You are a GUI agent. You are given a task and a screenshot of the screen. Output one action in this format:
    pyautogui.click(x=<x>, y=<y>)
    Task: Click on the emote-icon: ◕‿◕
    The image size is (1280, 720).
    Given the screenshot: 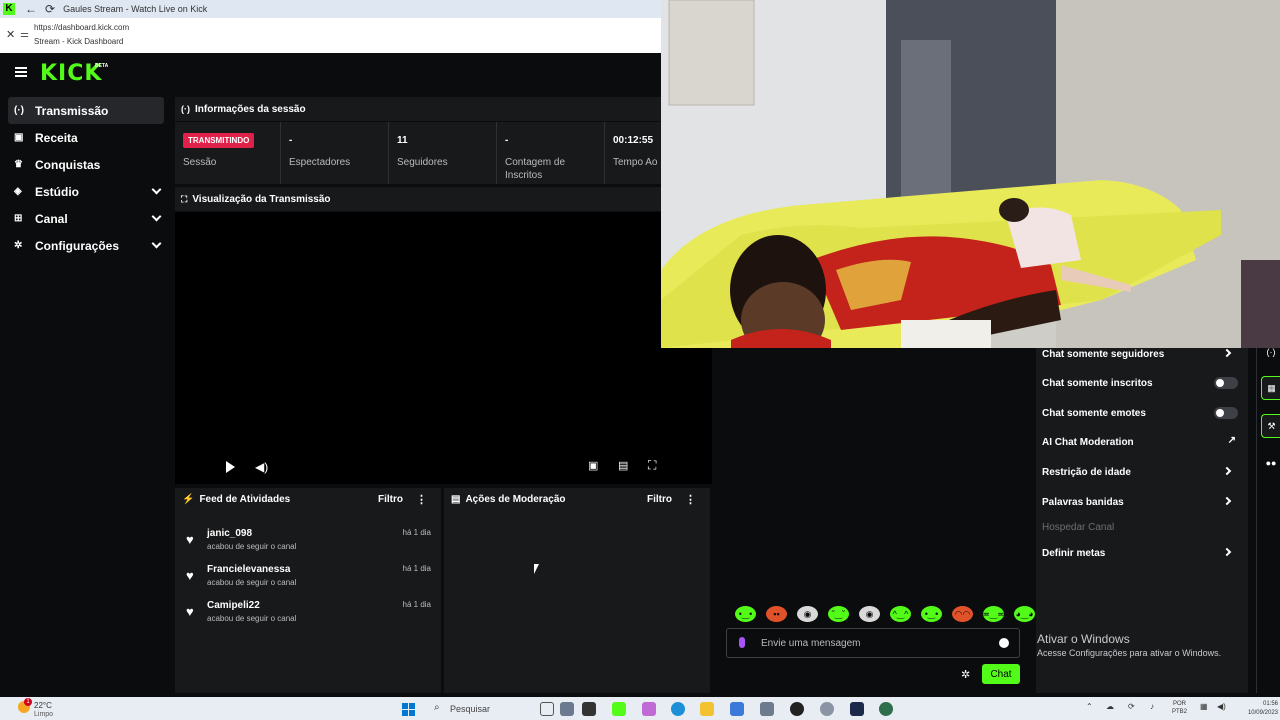 What is the action you would take?
    pyautogui.click(x=1024, y=614)
    